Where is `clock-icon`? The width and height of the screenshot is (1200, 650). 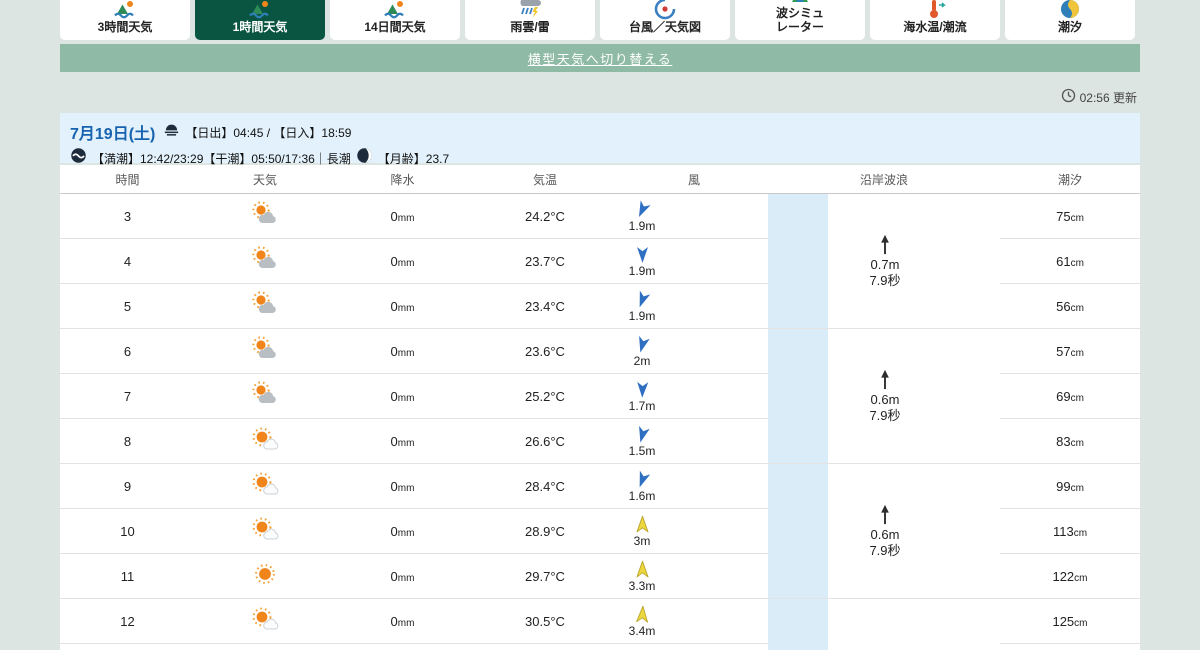 clock-icon is located at coordinates (1068, 97).